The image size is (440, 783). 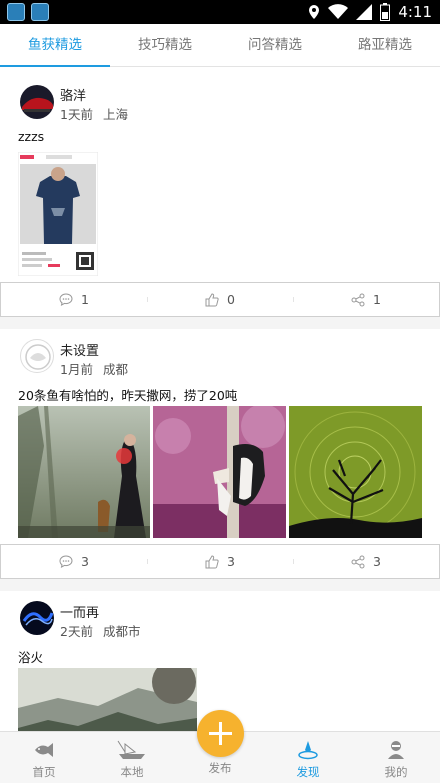 What do you see at coordinates (220, 733) in the screenshot?
I see `publish-plus-button` at bounding box center [220, 733].